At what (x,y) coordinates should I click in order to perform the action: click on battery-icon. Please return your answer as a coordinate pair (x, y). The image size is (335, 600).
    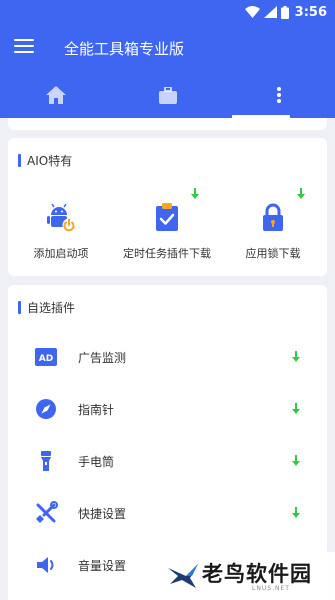
    Looking at the image, I should click on (284, 12).